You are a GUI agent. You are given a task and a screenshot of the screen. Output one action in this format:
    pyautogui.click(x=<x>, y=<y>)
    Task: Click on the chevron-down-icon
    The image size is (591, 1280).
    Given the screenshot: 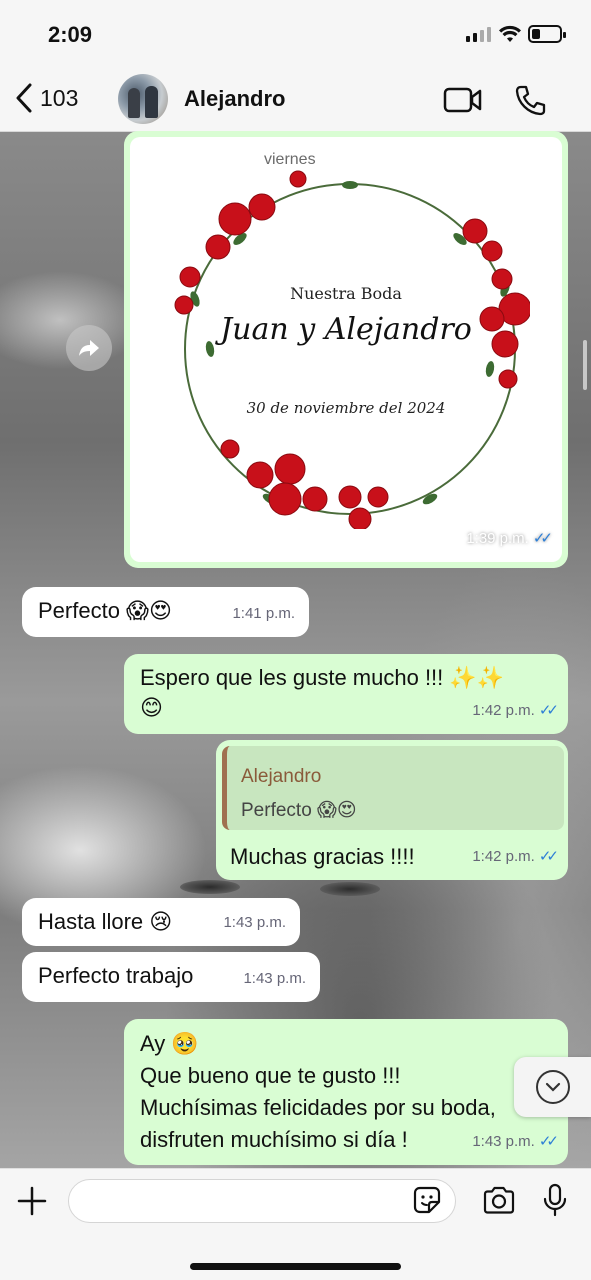 What is the action you would take?
    pyautogui.click(x=552, y=1087)
    